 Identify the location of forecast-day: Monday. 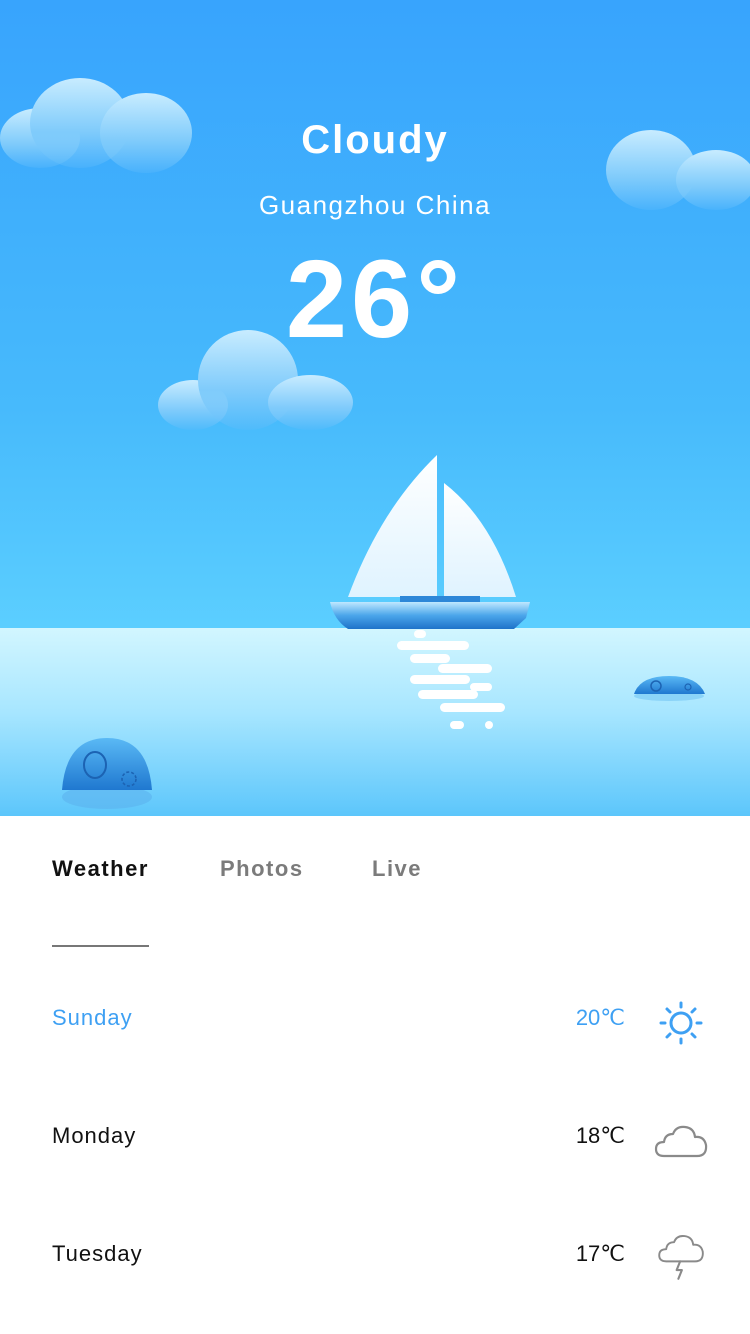
(94, 1135).